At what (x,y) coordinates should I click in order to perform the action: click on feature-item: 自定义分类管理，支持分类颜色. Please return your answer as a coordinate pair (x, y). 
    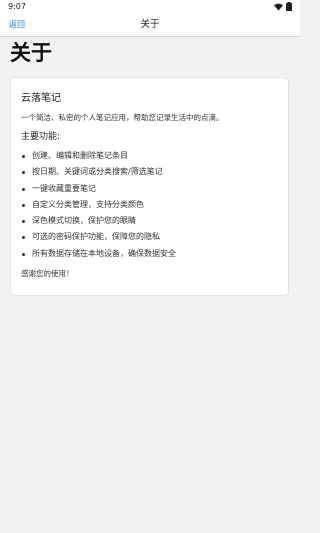
    Looking at the image, I should click on (149, 205).